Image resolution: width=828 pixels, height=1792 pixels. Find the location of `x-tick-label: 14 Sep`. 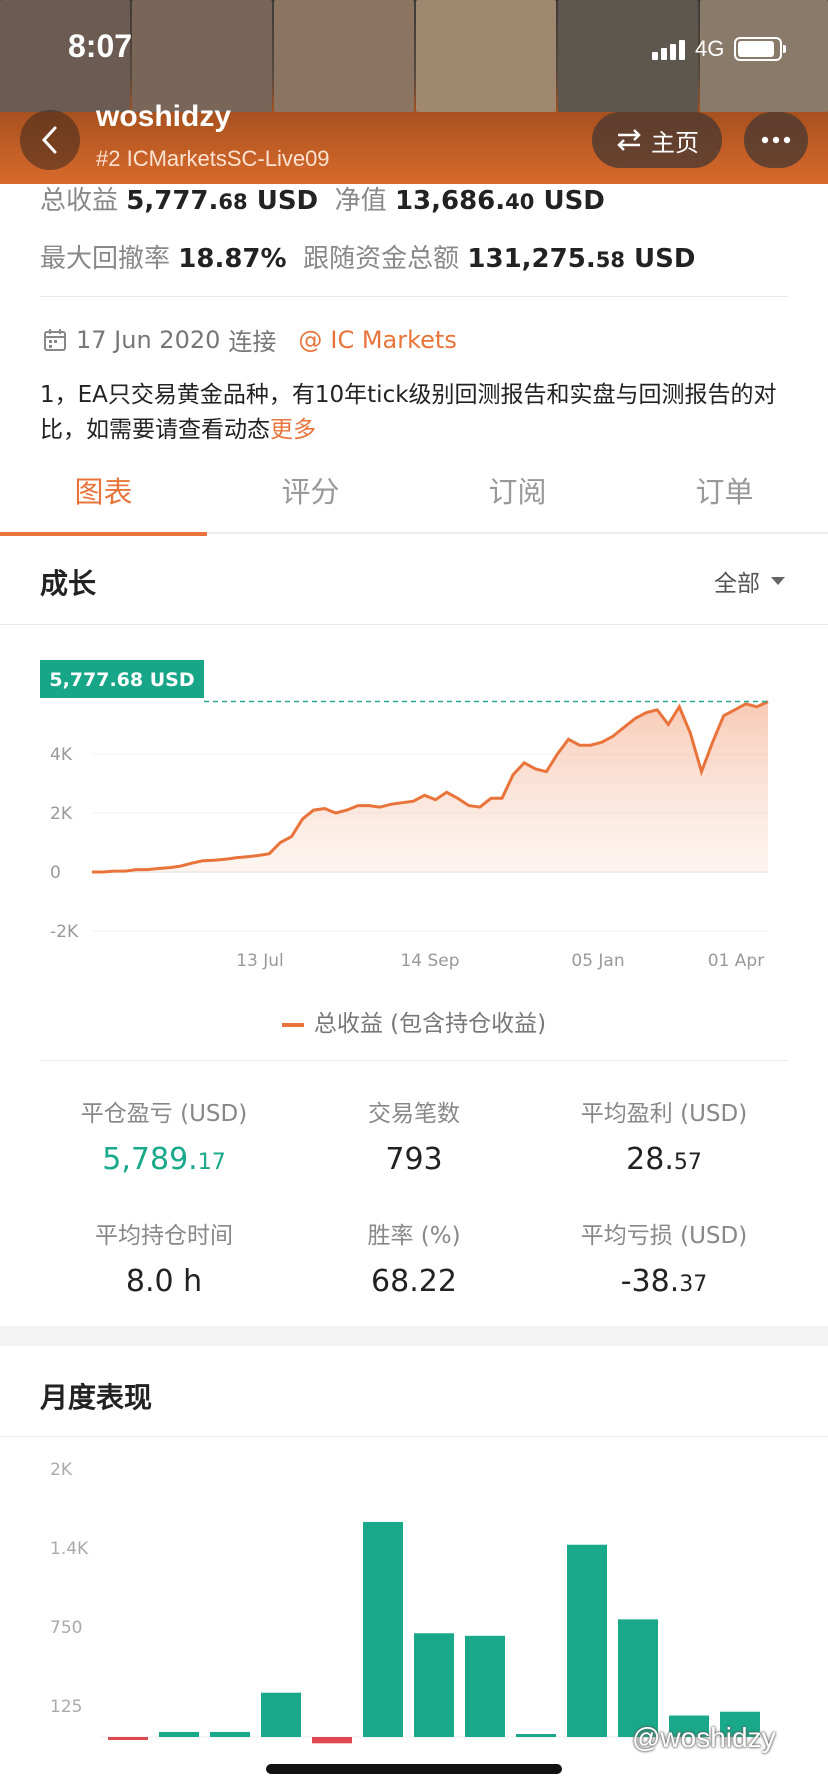

x-tick-label: 14 Sep is located at coordinates (429, 961).